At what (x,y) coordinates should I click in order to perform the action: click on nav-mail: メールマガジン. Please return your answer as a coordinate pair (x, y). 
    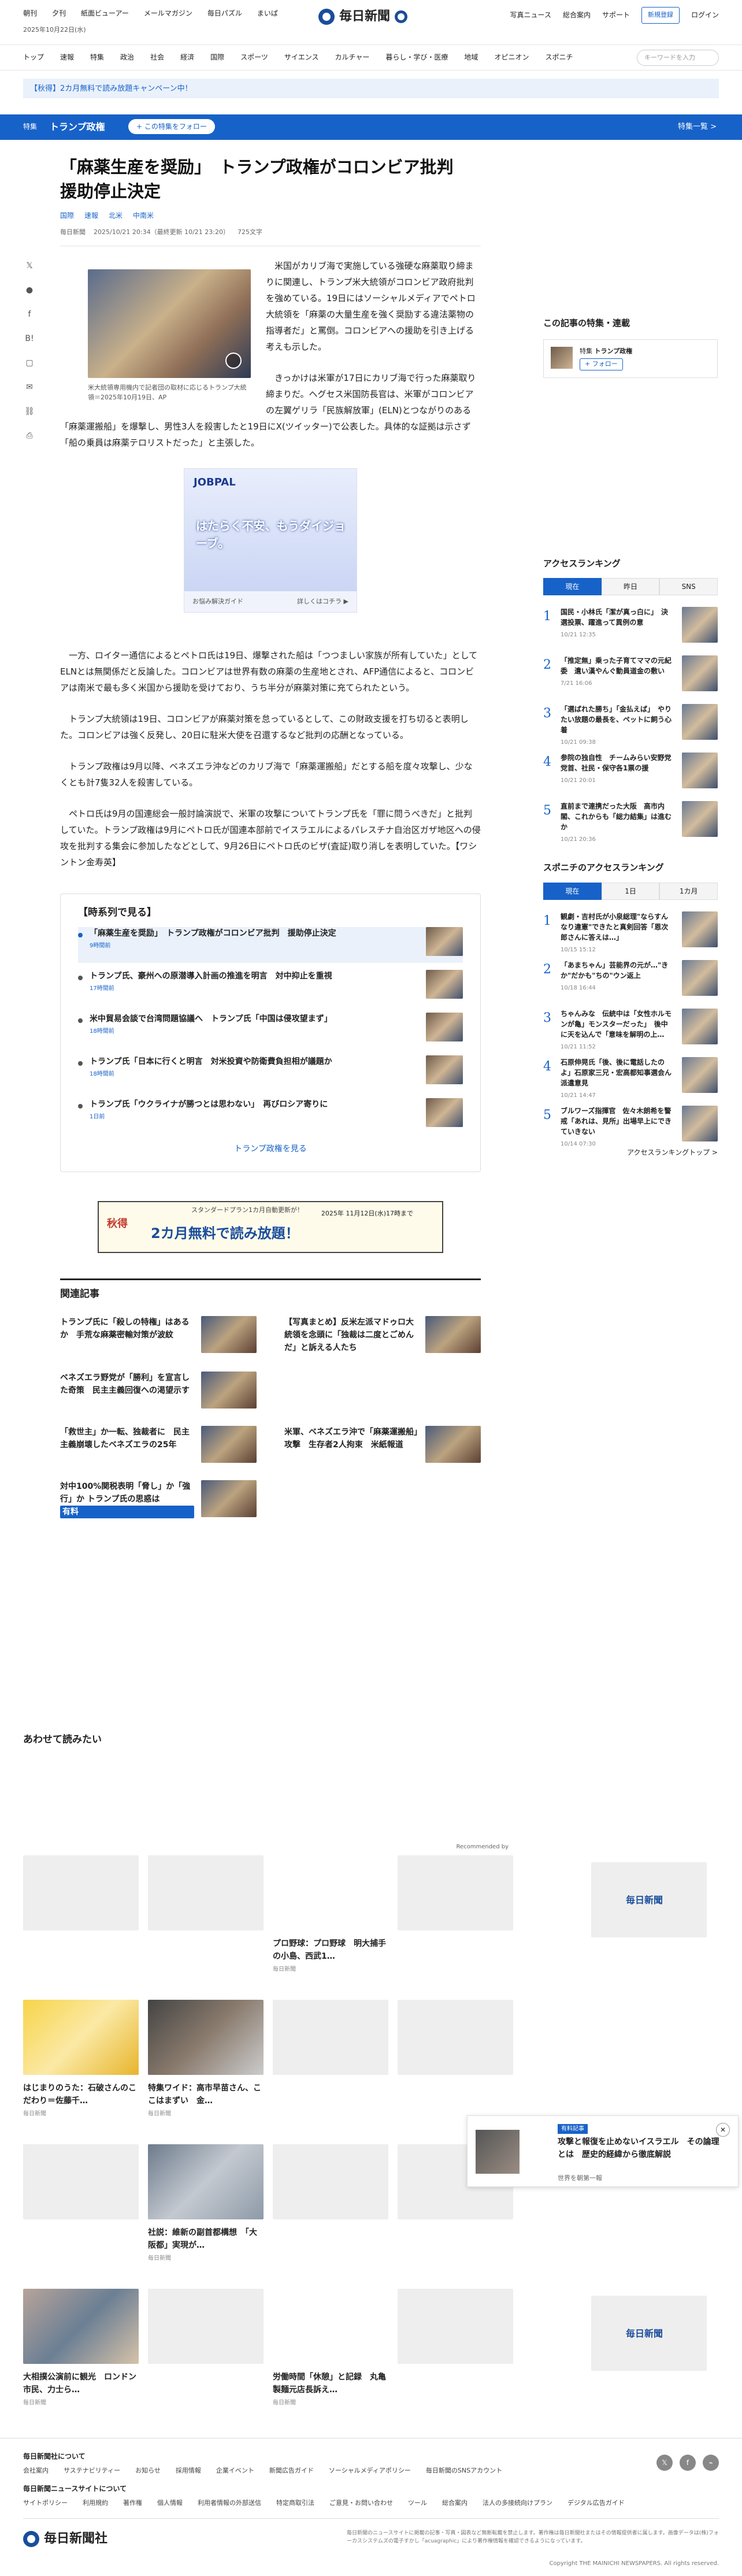
    Looking at the image, I should click on (168, 13).